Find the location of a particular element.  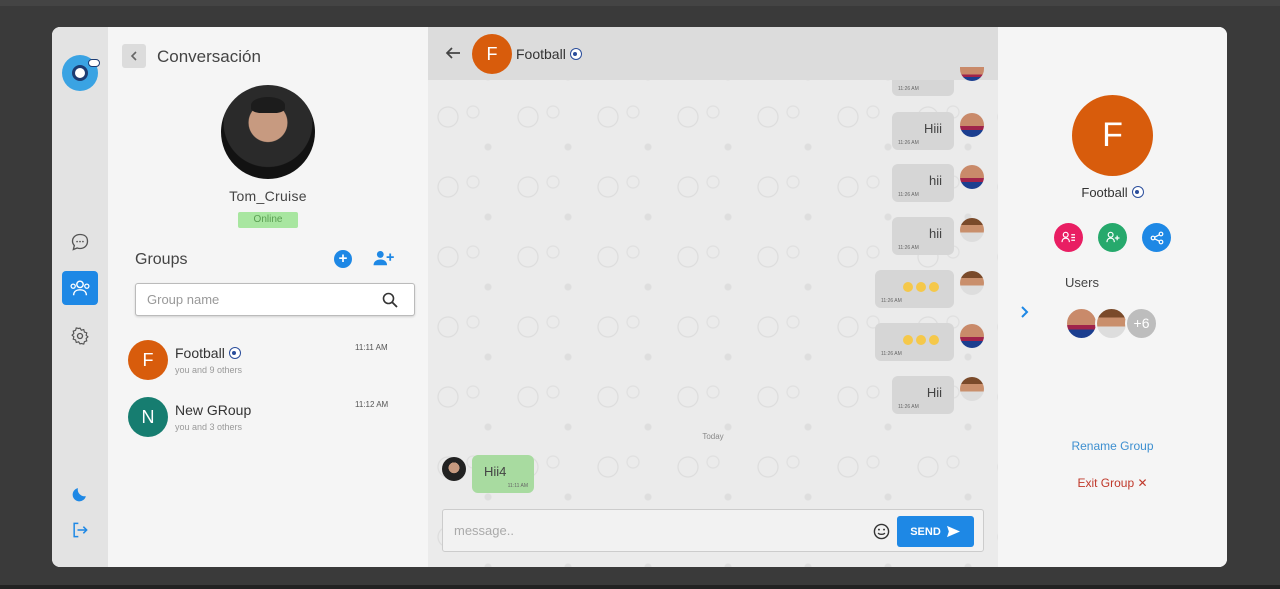

chat-header: F Football is located at coordinates (713, 53).